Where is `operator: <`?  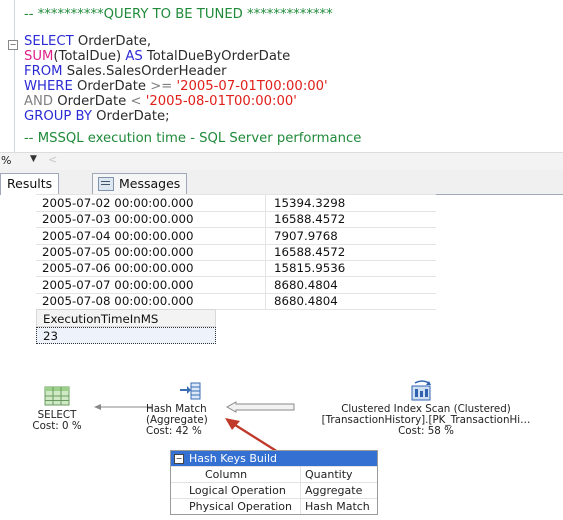 operator: < is located at coordinates (136, 101).